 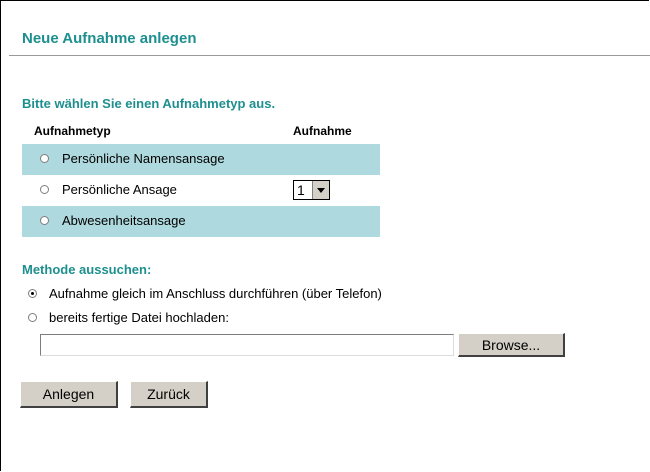 What do you see at coordinates (201, 221) in the screenshot?
I see `type-option-row: Abwesenheitsansage` at bounding box center [201, 221].